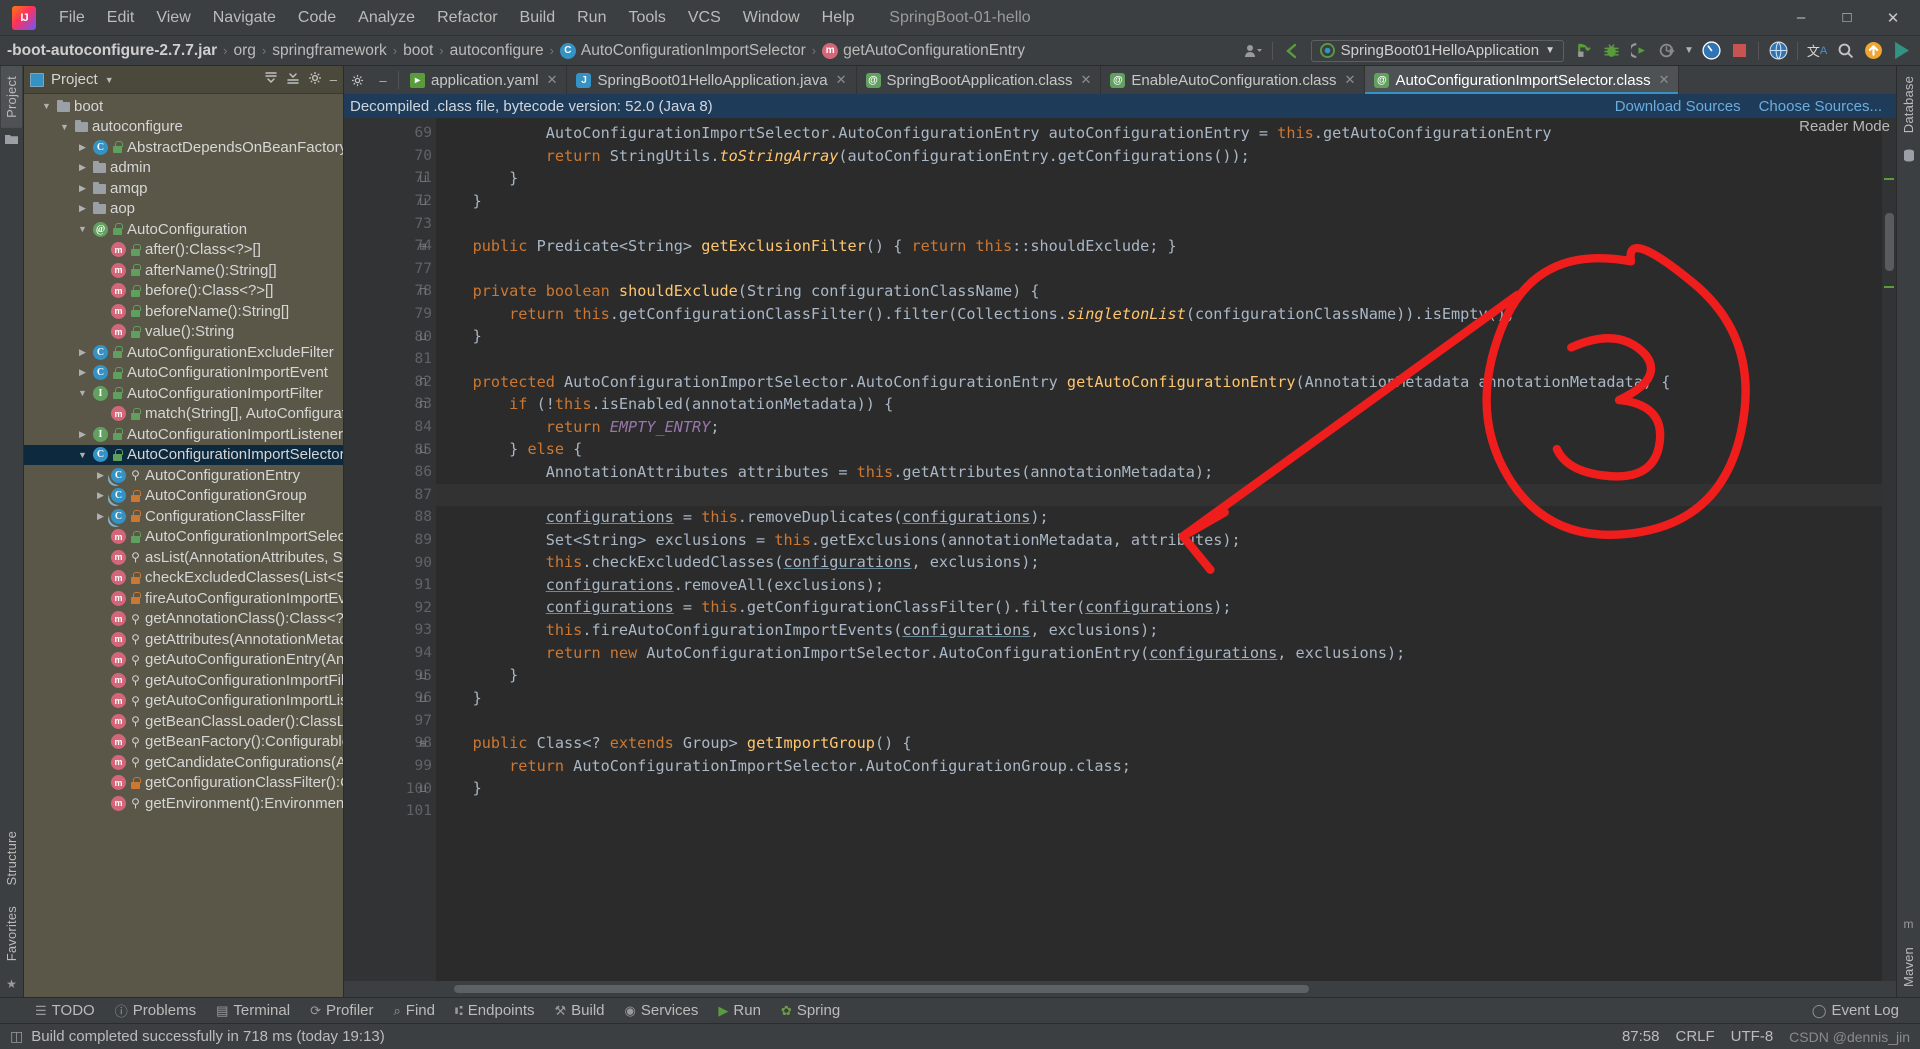 This screenshot has width=1920, height=1049. Describe the element at coordinates (497, 51) in the screenshot. I see `breadcrumb-item-4: autoconfigure` at that location.